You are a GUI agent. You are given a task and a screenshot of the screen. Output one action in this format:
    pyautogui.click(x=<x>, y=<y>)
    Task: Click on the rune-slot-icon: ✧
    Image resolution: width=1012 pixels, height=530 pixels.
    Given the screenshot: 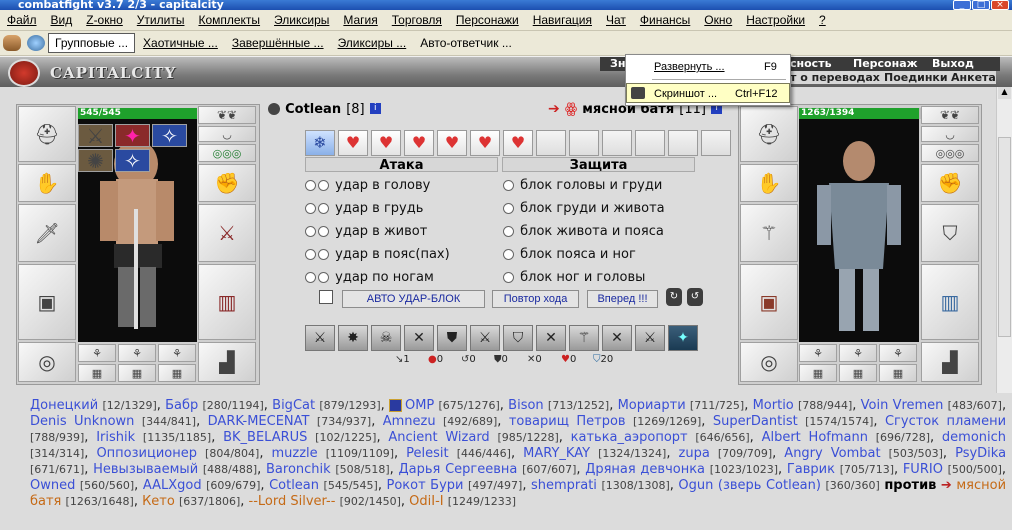 What is the action you would take?
    pyautogui.click(x=169, y=136)
    